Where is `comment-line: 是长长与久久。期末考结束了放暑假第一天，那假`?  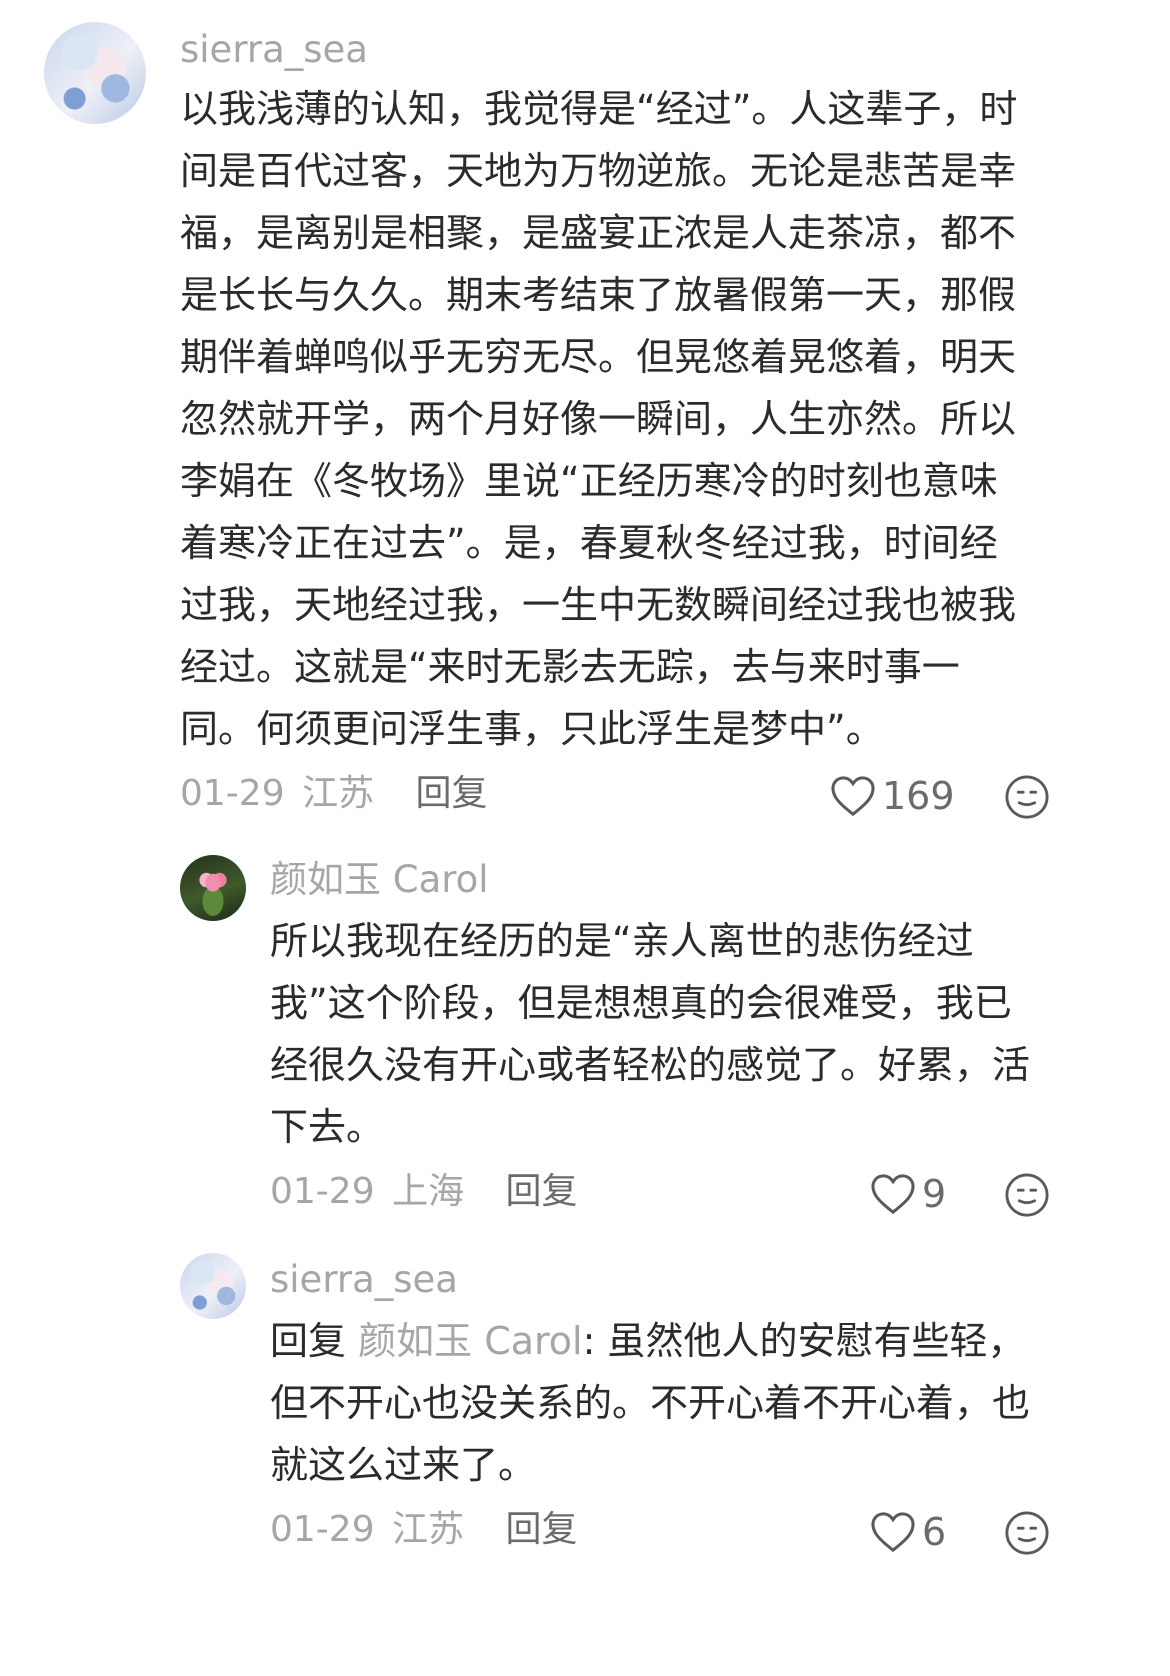 comment-line: 是长长与久久。期末考结束了放暑假第一天，那假 is located at coordinates (598, 295).